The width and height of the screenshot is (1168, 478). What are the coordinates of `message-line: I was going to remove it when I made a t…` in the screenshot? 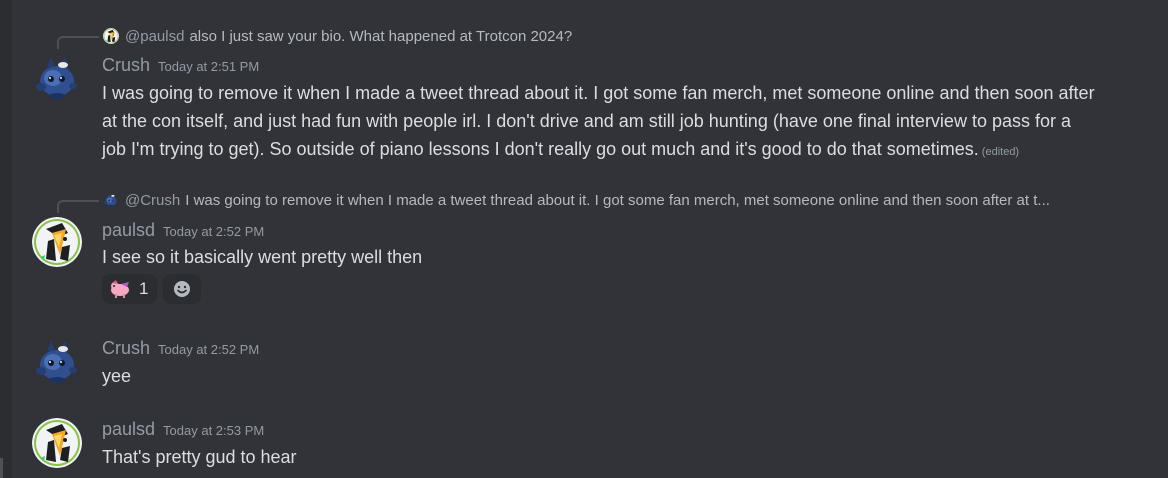 It's located at (598, 93).